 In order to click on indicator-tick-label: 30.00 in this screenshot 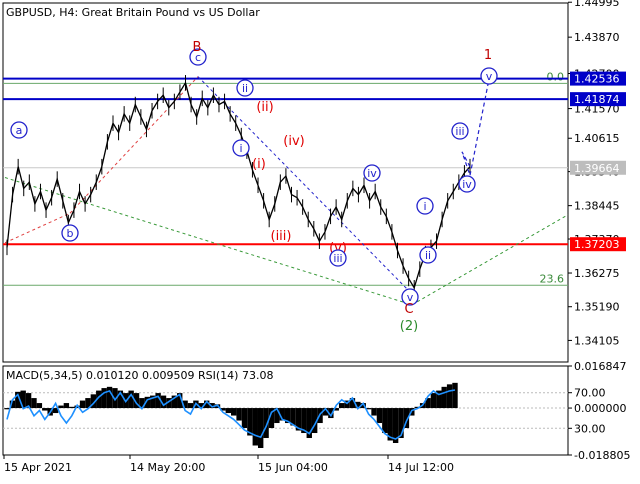, I will do `click(590, 428)`.